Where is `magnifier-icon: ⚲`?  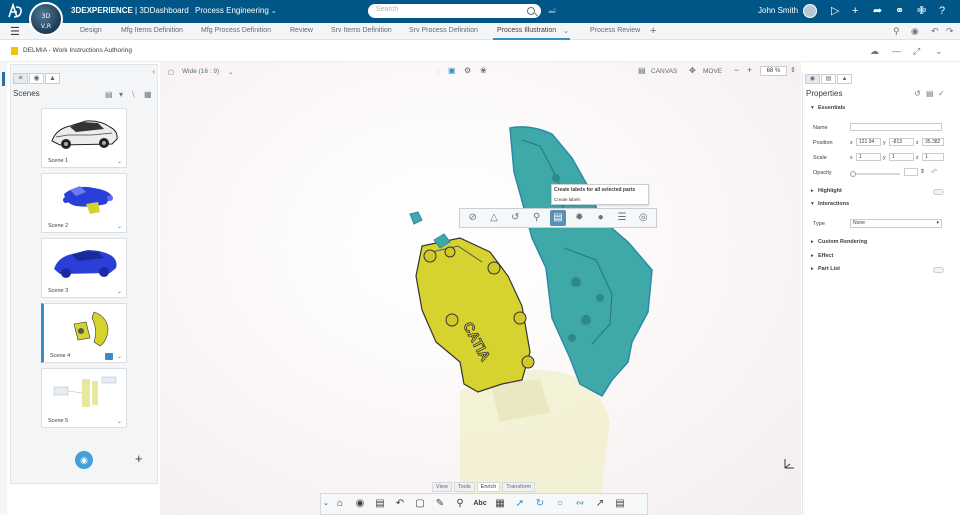
magnifier-icon: ⚲ is located at coordinates (460, 504).